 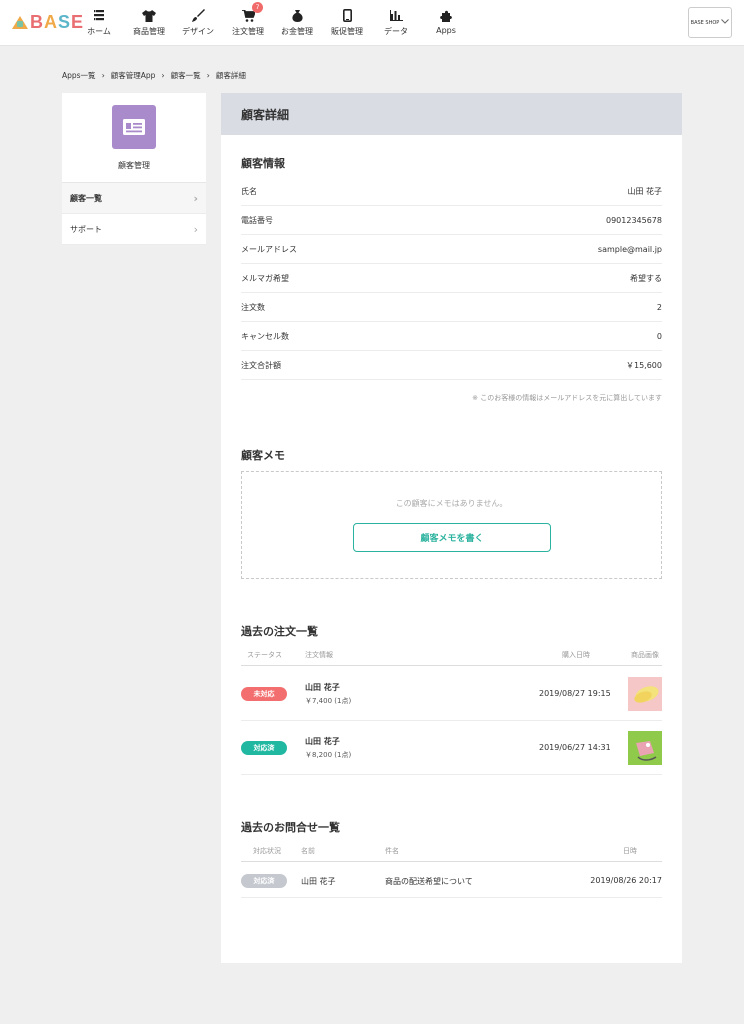 I want to click on info-row-name: 氏名 山田 花子, so click(x=451, y=191).